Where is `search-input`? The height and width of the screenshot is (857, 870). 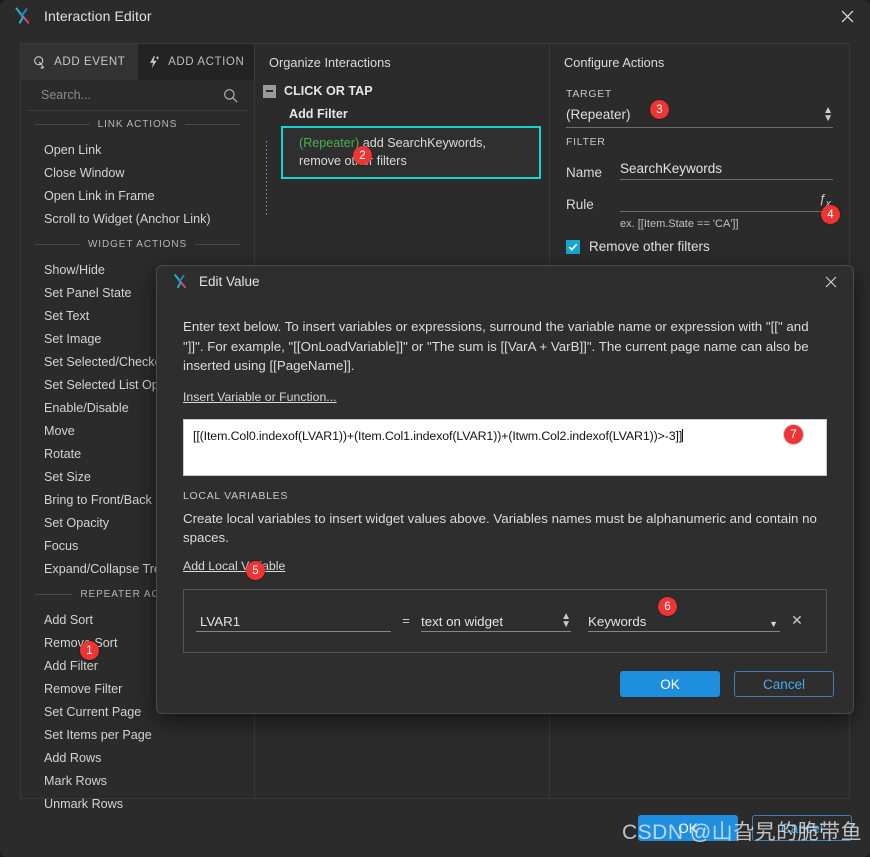 search-input is located at coordinates (132, 95).